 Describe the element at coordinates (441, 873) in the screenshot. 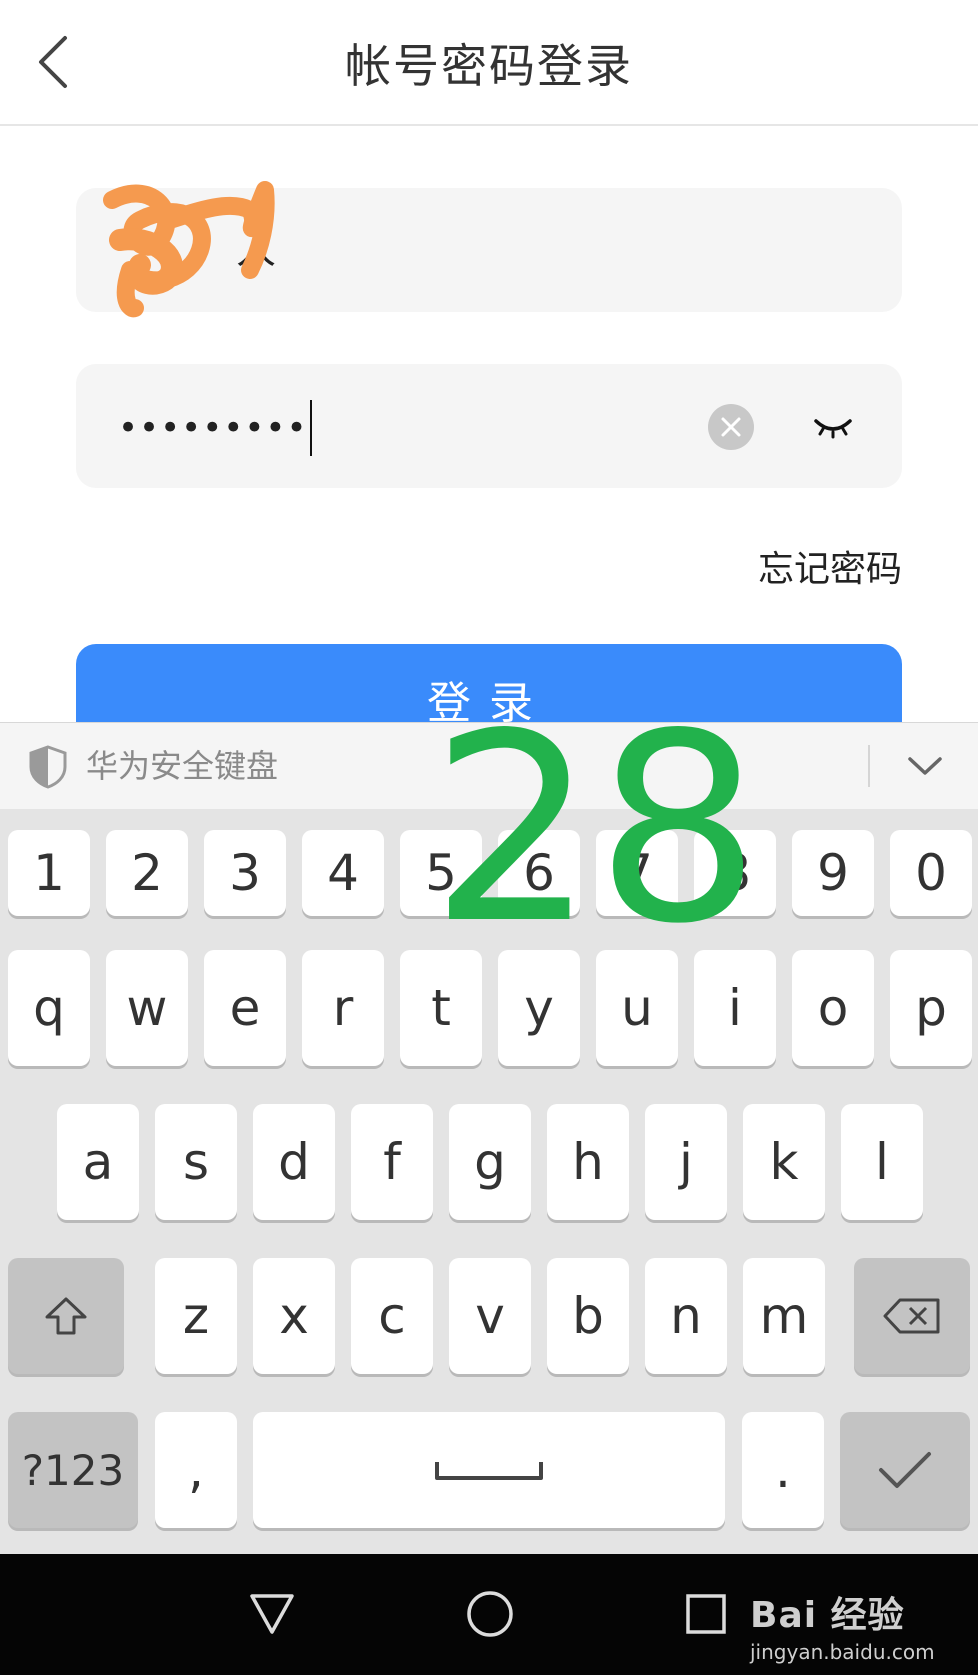

I see `key-number: 5` at that location.